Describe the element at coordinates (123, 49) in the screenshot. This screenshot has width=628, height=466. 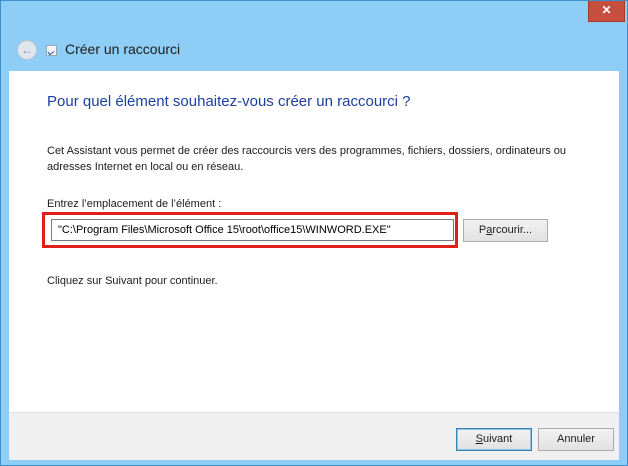
I see `wizard-title: Créer un raccourci` at that location.